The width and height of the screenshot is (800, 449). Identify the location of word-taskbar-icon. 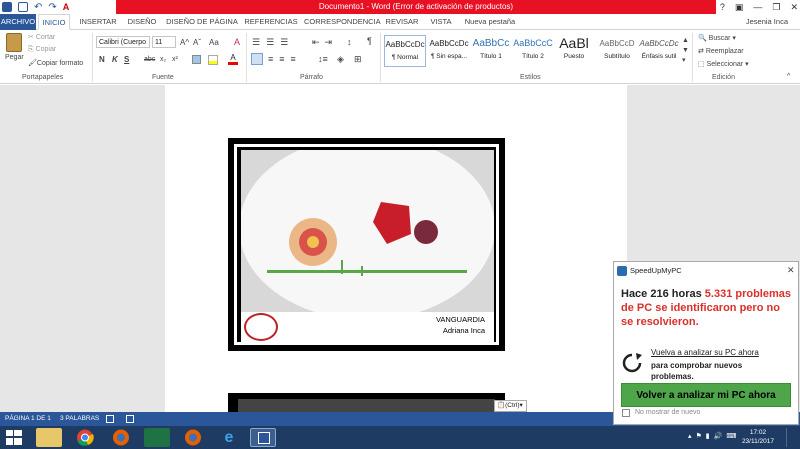
(263, 437).